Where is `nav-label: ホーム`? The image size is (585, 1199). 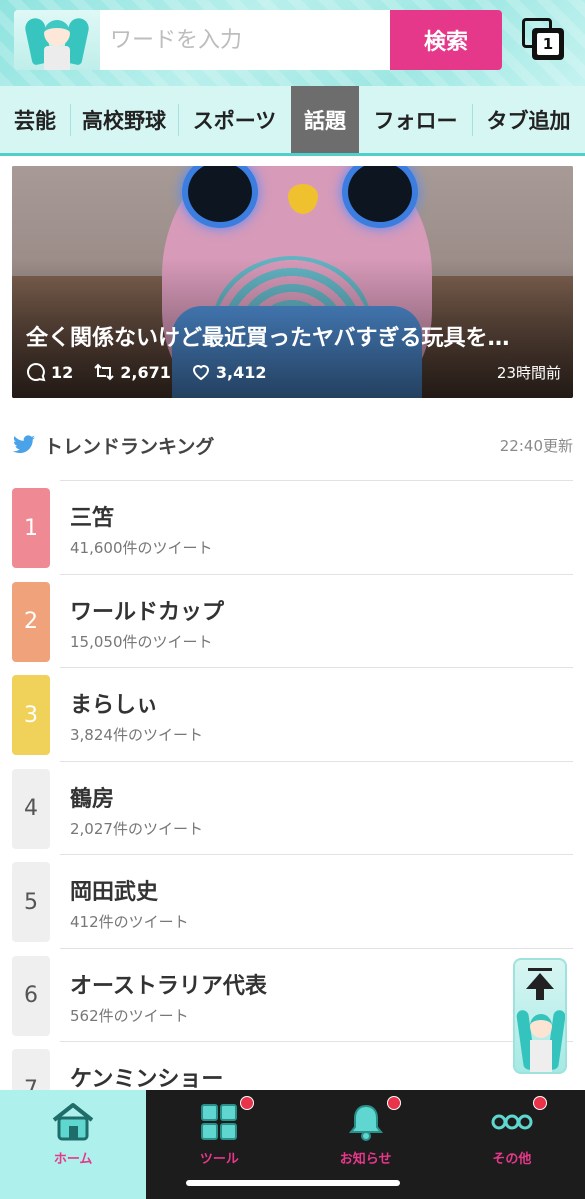 nav-label: ホーム is located at coordinates (73, 1159).